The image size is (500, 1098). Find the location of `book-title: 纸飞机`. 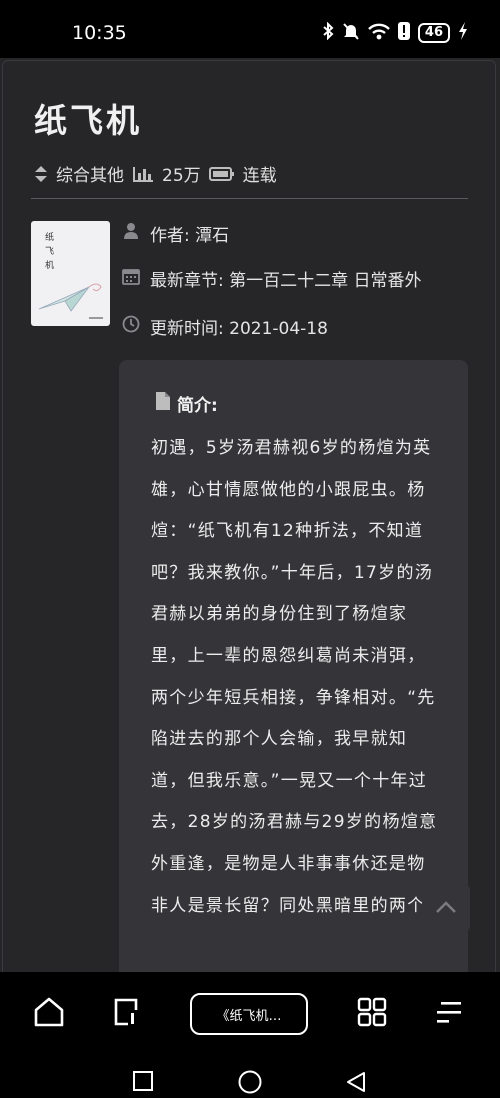

book-title: 纸飞机 is located at coordinates (88, 120).